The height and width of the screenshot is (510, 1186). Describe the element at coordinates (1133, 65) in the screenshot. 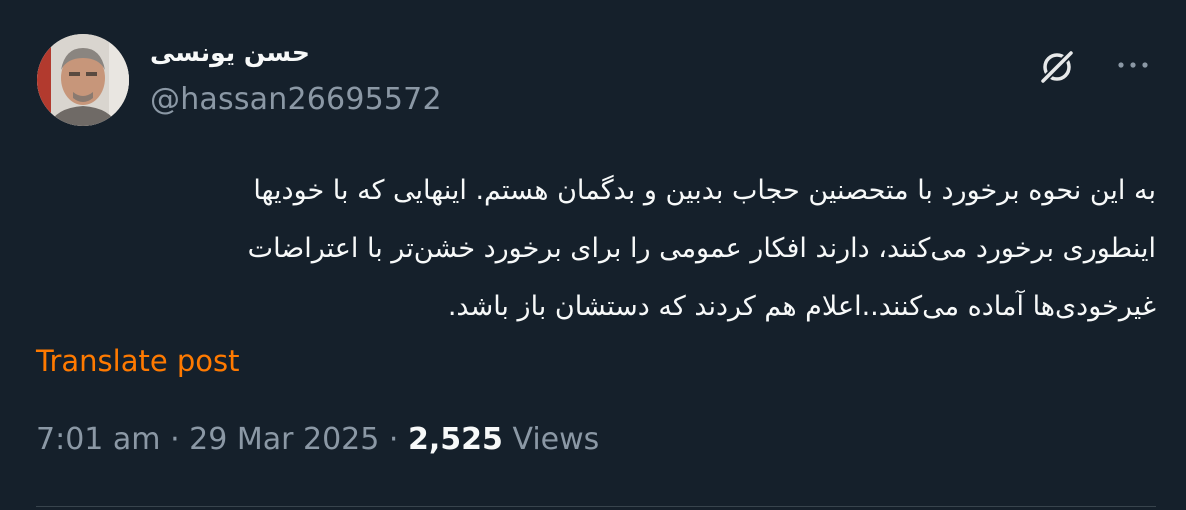

I see `more-icon` at that location.